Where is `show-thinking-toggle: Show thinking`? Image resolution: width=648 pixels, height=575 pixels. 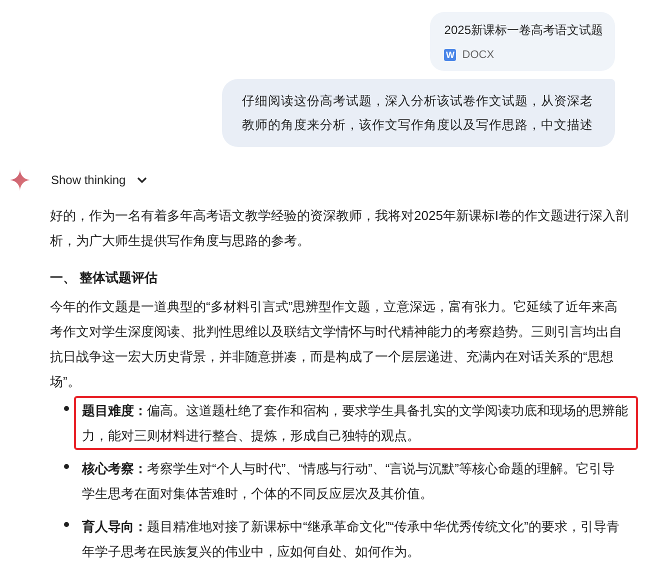
show-thinking-toggle: Show thinking is located at coordinates (99, 180).